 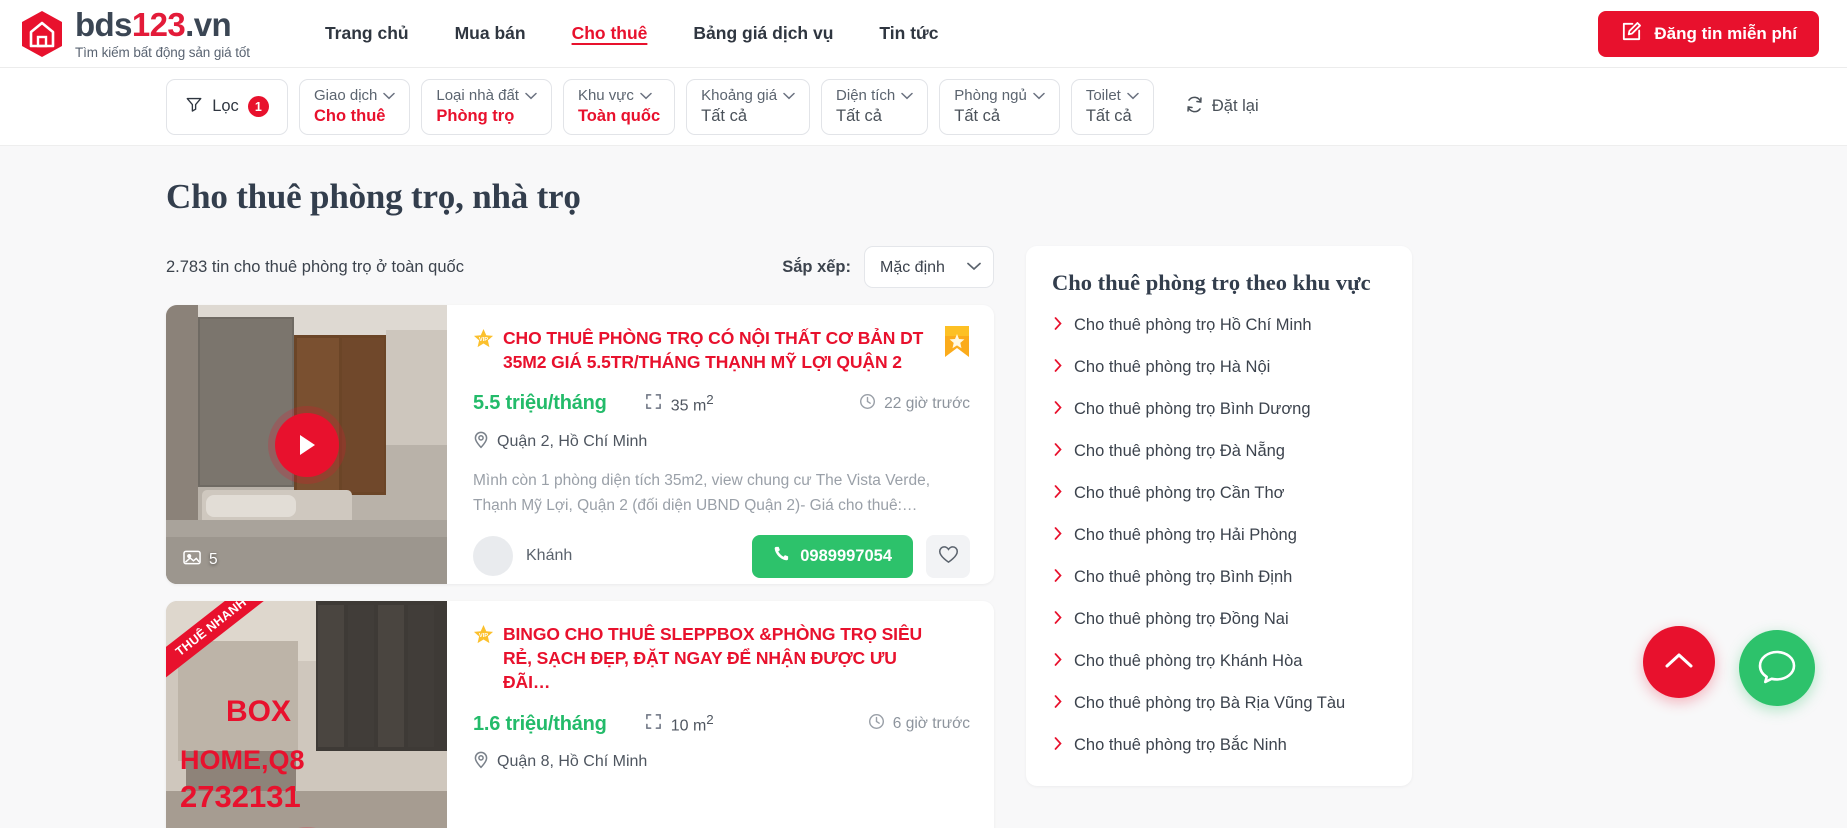 What do you see at coordinates (1194, 107) in the screenshot?
I see `refresh-icon` at bounding box center [1194, 107].